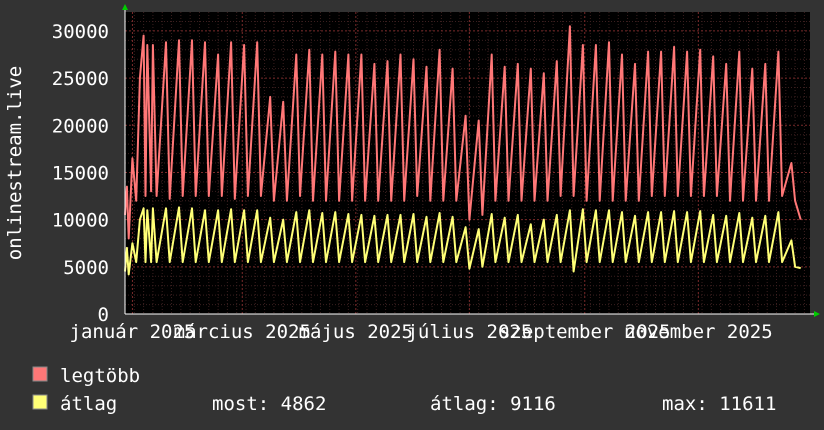 The height and width of the screenshot is (430, 824). I want to click on y-tick-label: 10000, so click(80, 221).